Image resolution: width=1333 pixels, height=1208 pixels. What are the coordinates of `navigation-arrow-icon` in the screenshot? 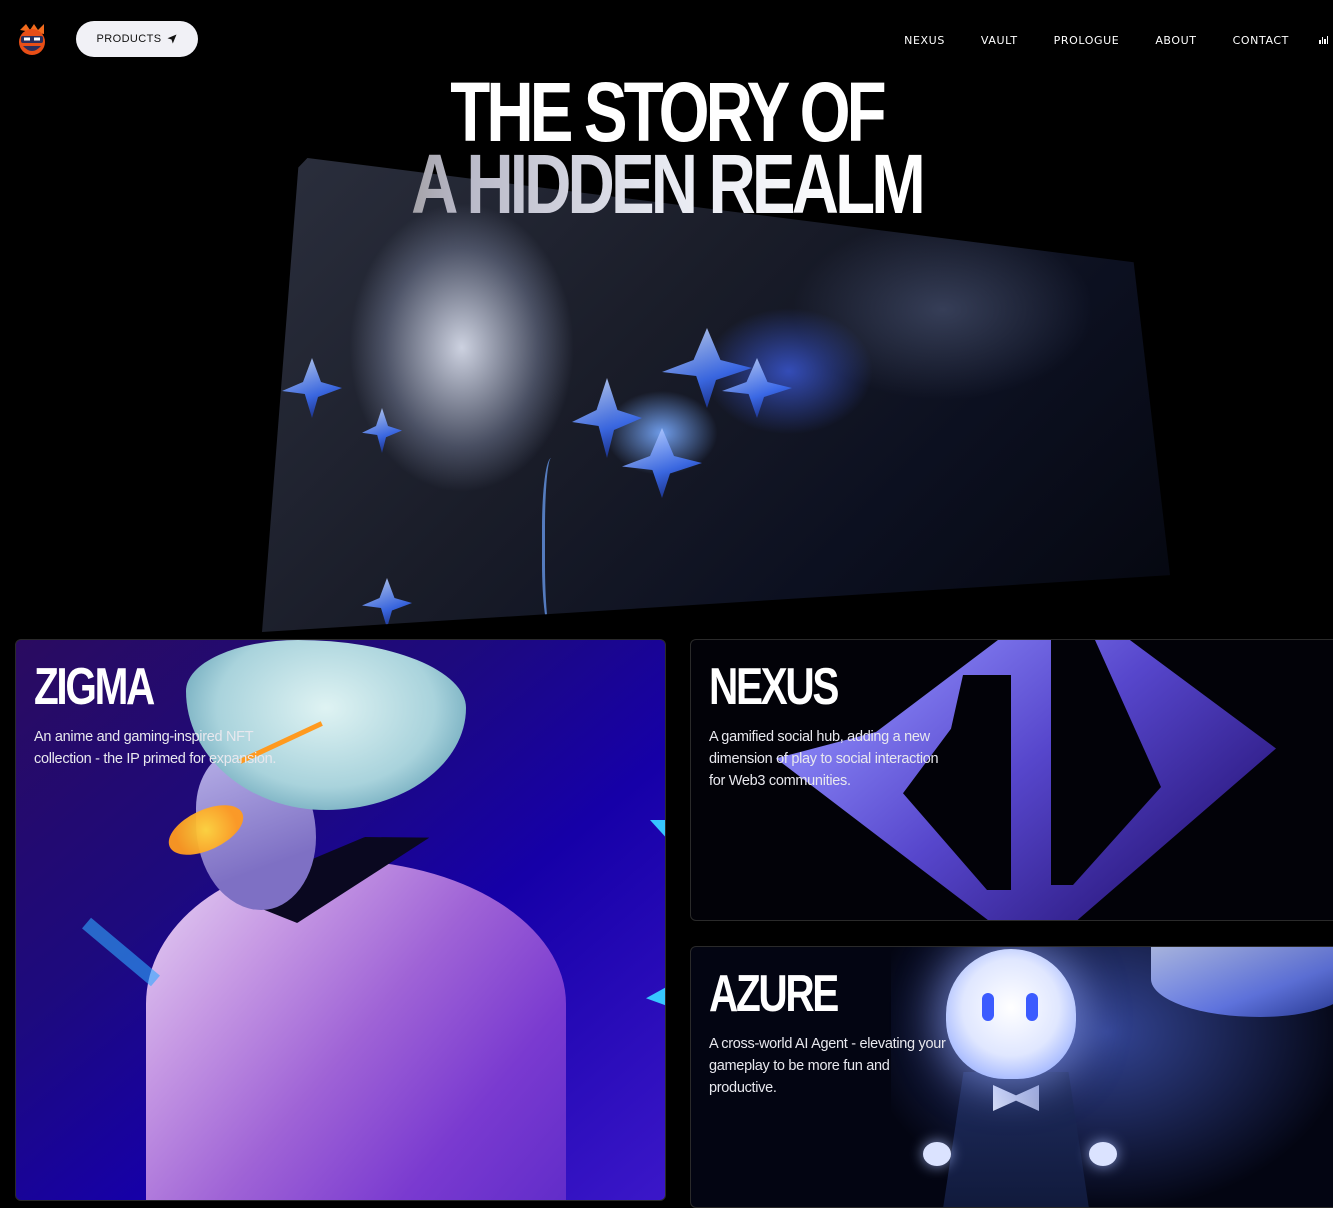 It's located at (172, 39).